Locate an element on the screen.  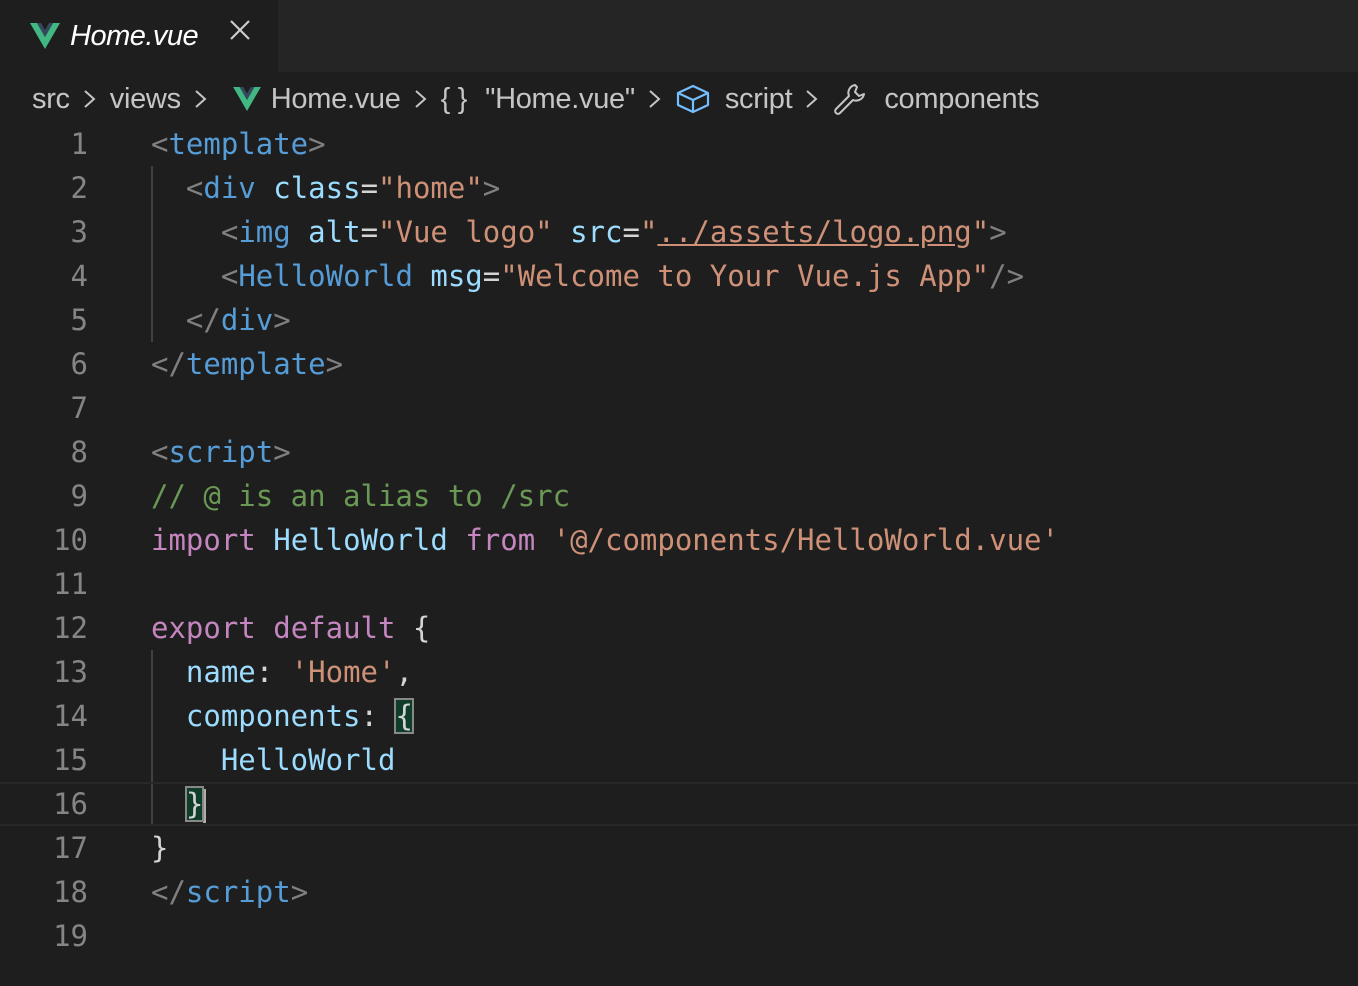
code-token: export is located at coordinates (203, 628).